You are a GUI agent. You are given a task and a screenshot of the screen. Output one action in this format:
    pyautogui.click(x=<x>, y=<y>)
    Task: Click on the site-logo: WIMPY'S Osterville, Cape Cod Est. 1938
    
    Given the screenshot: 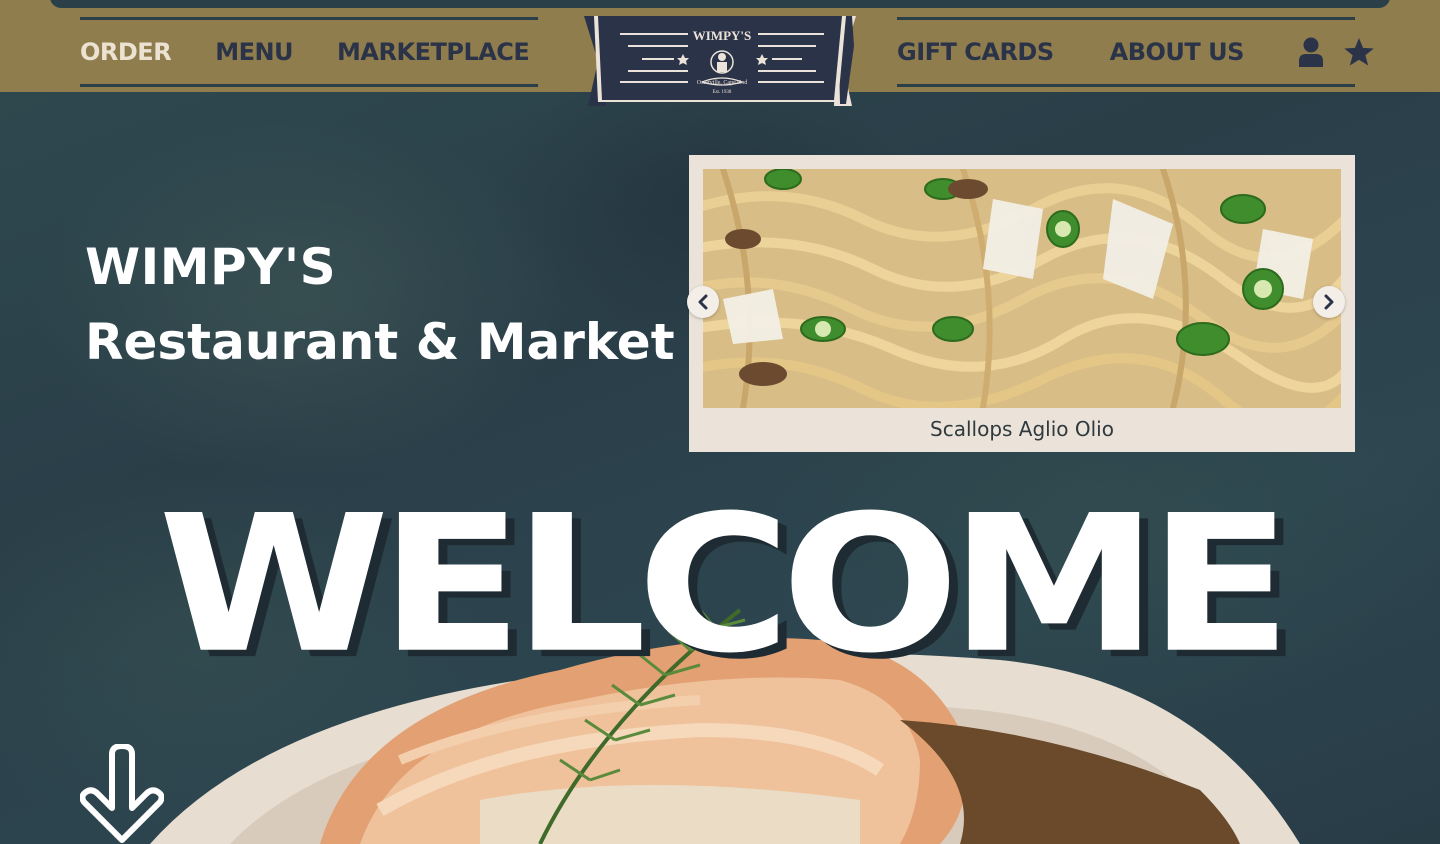 What is the action you would take?
    pyautogui.click(x=720, y=62)
    